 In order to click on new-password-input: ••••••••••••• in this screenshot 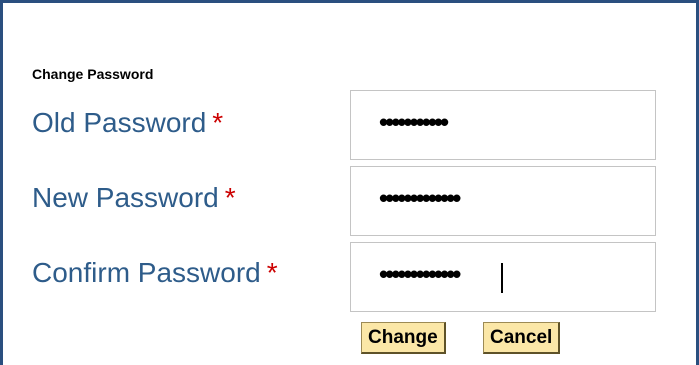, I will do `click(503, 201)`.